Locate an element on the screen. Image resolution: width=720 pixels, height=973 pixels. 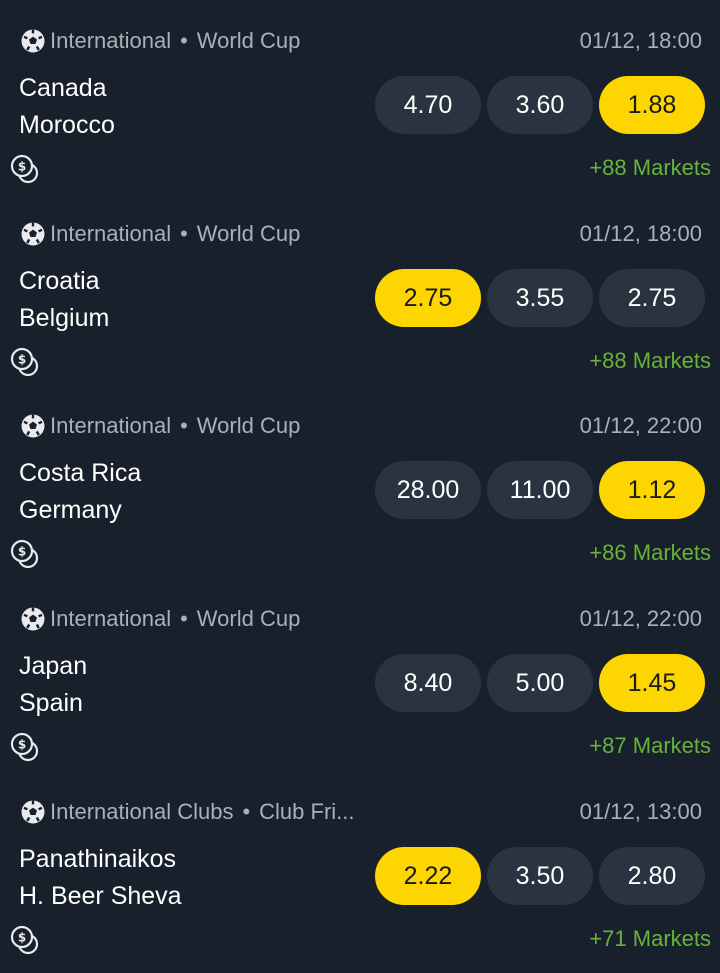
teams: Japan Spain is located at coordinates (53, 685).